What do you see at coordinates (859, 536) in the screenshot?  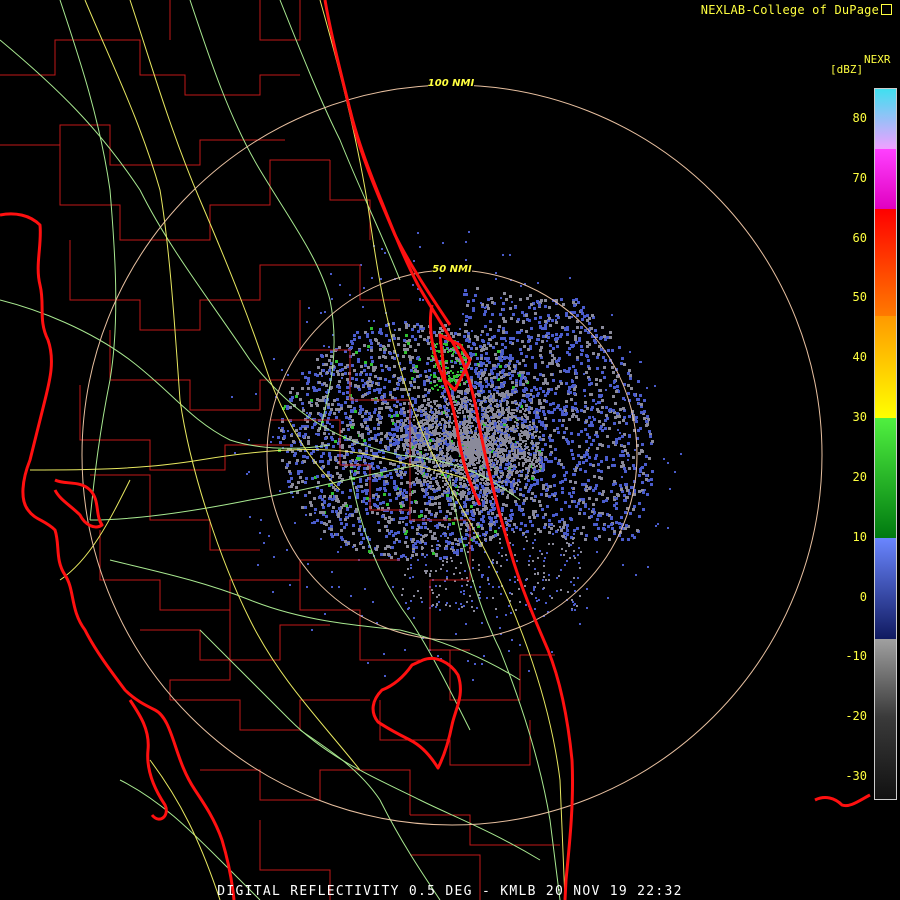 I see `color-scale-tick-label: 10` at bounding box center [859, 536].